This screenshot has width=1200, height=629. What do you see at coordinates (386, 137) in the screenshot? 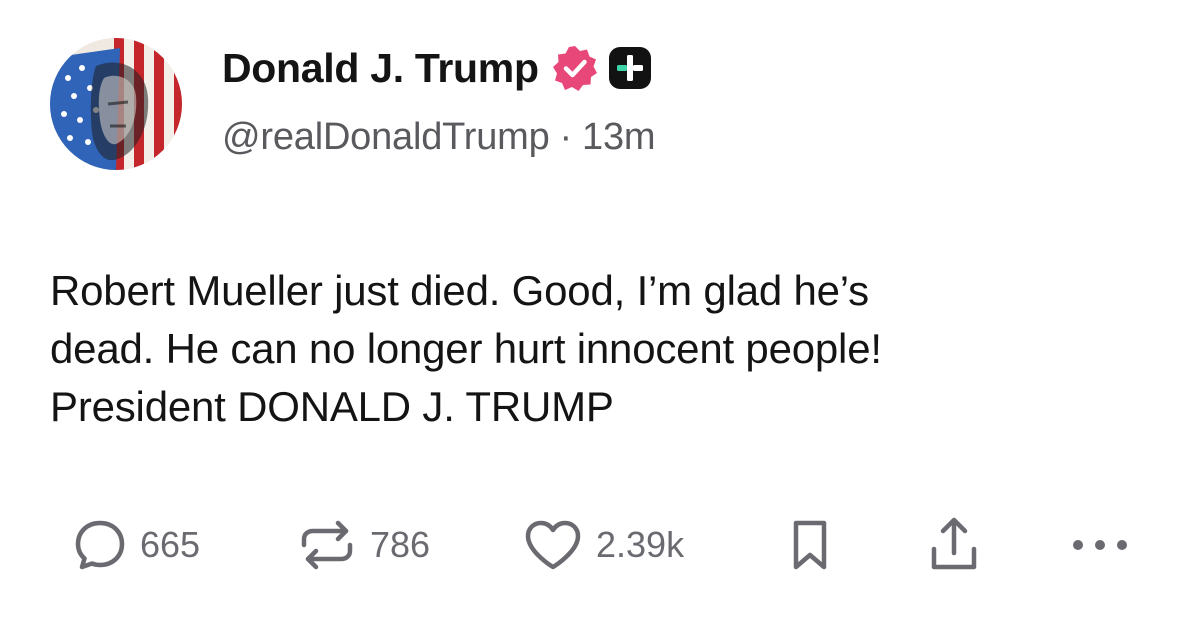
I see `handle: @realDonaldTrump` at bounding box center [386, 137].